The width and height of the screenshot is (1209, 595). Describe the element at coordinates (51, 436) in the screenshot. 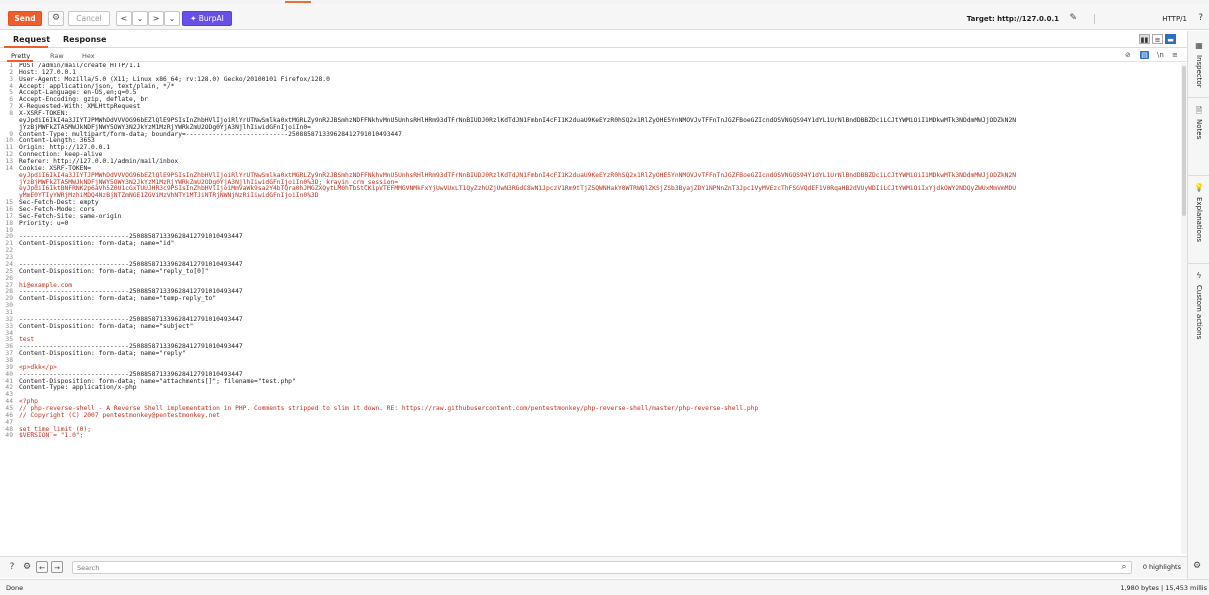

I see `line-text: $VERSION = "1.0";` at that location.